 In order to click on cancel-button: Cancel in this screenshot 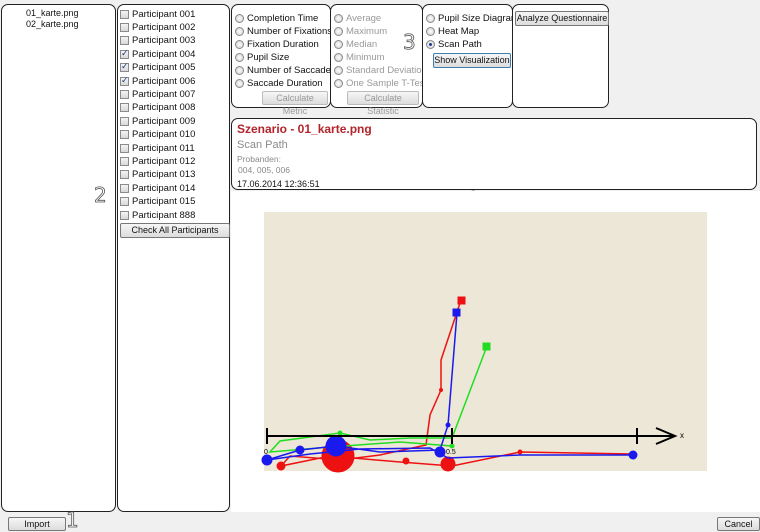, I will do `click(738, 524)`.